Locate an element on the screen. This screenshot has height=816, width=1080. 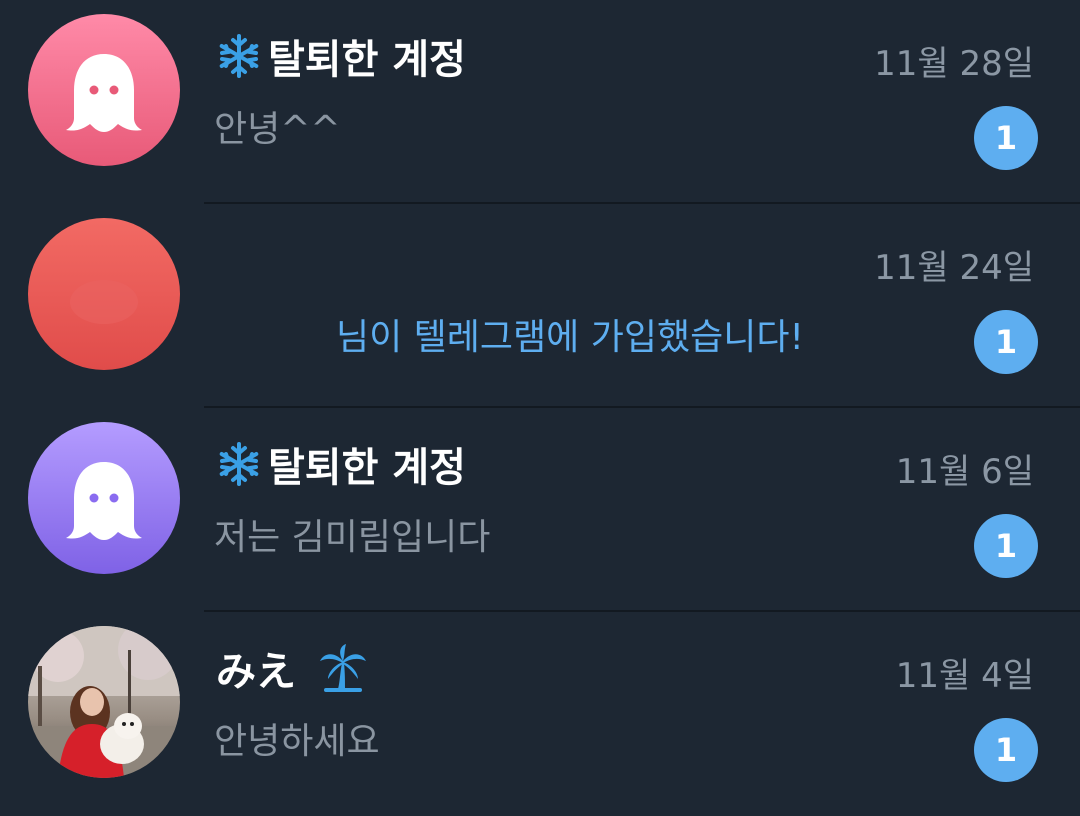
service-message: 님이 텔레그램에 가입했습니다! is located at coordinates (570, 337).